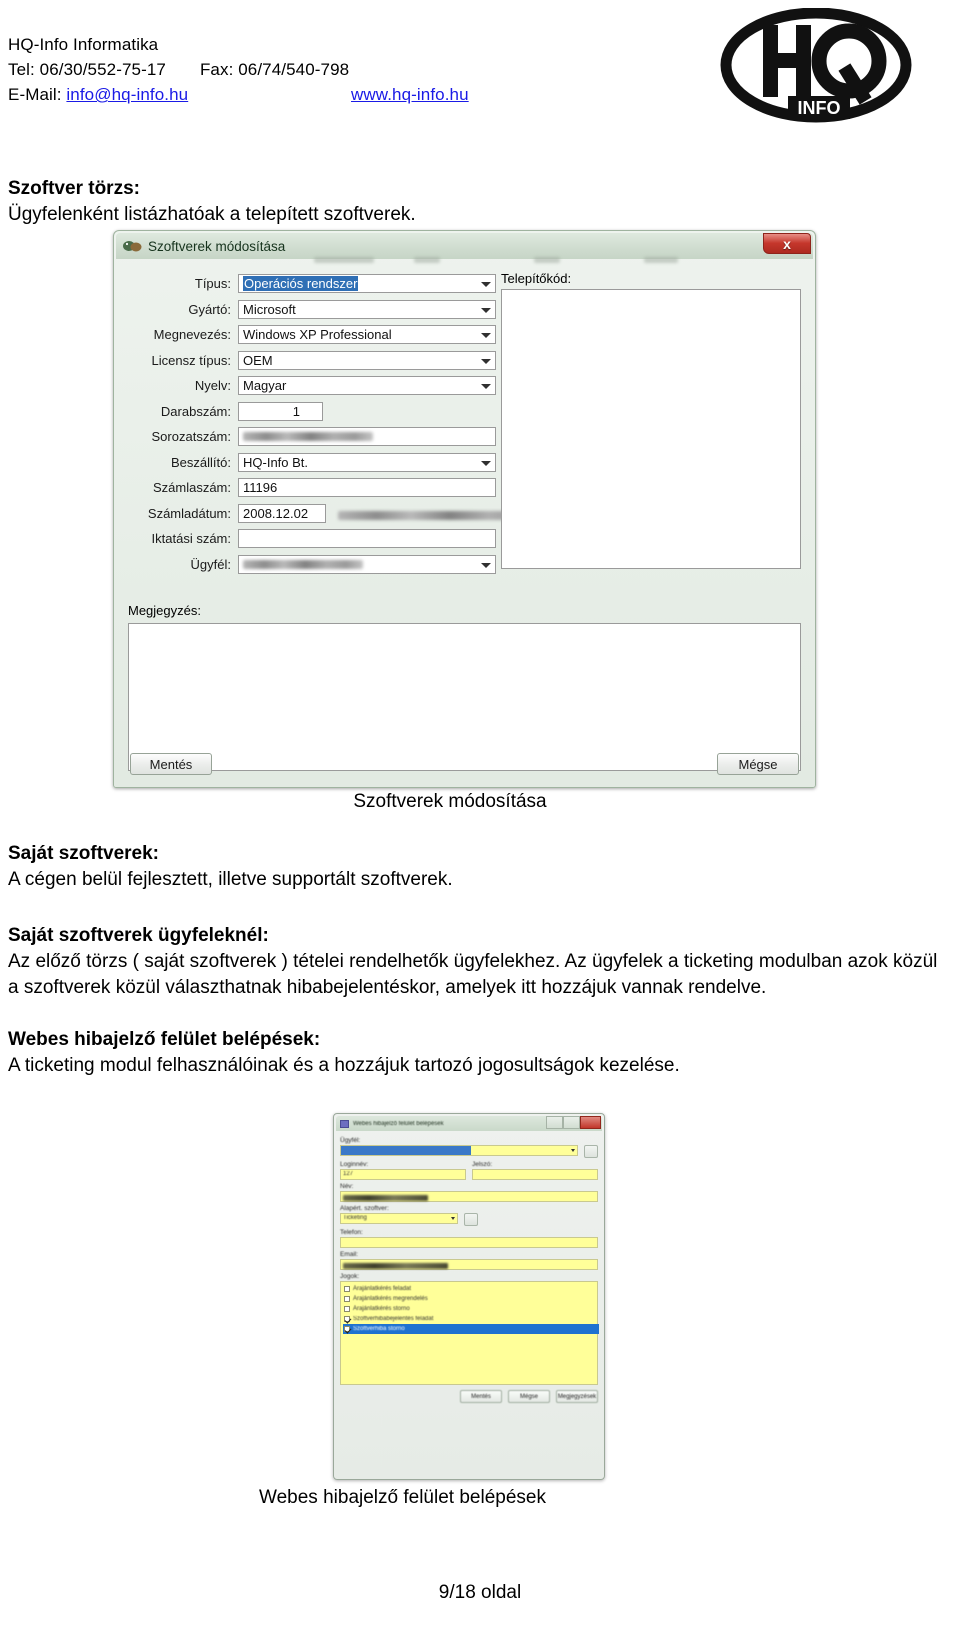 The image size is (960, 1628). What do you see at coordinates (379, 1329) in the screenshot?
I see `list-item-label: Szoftverhiba storno` at bounding box center [379, 1329].